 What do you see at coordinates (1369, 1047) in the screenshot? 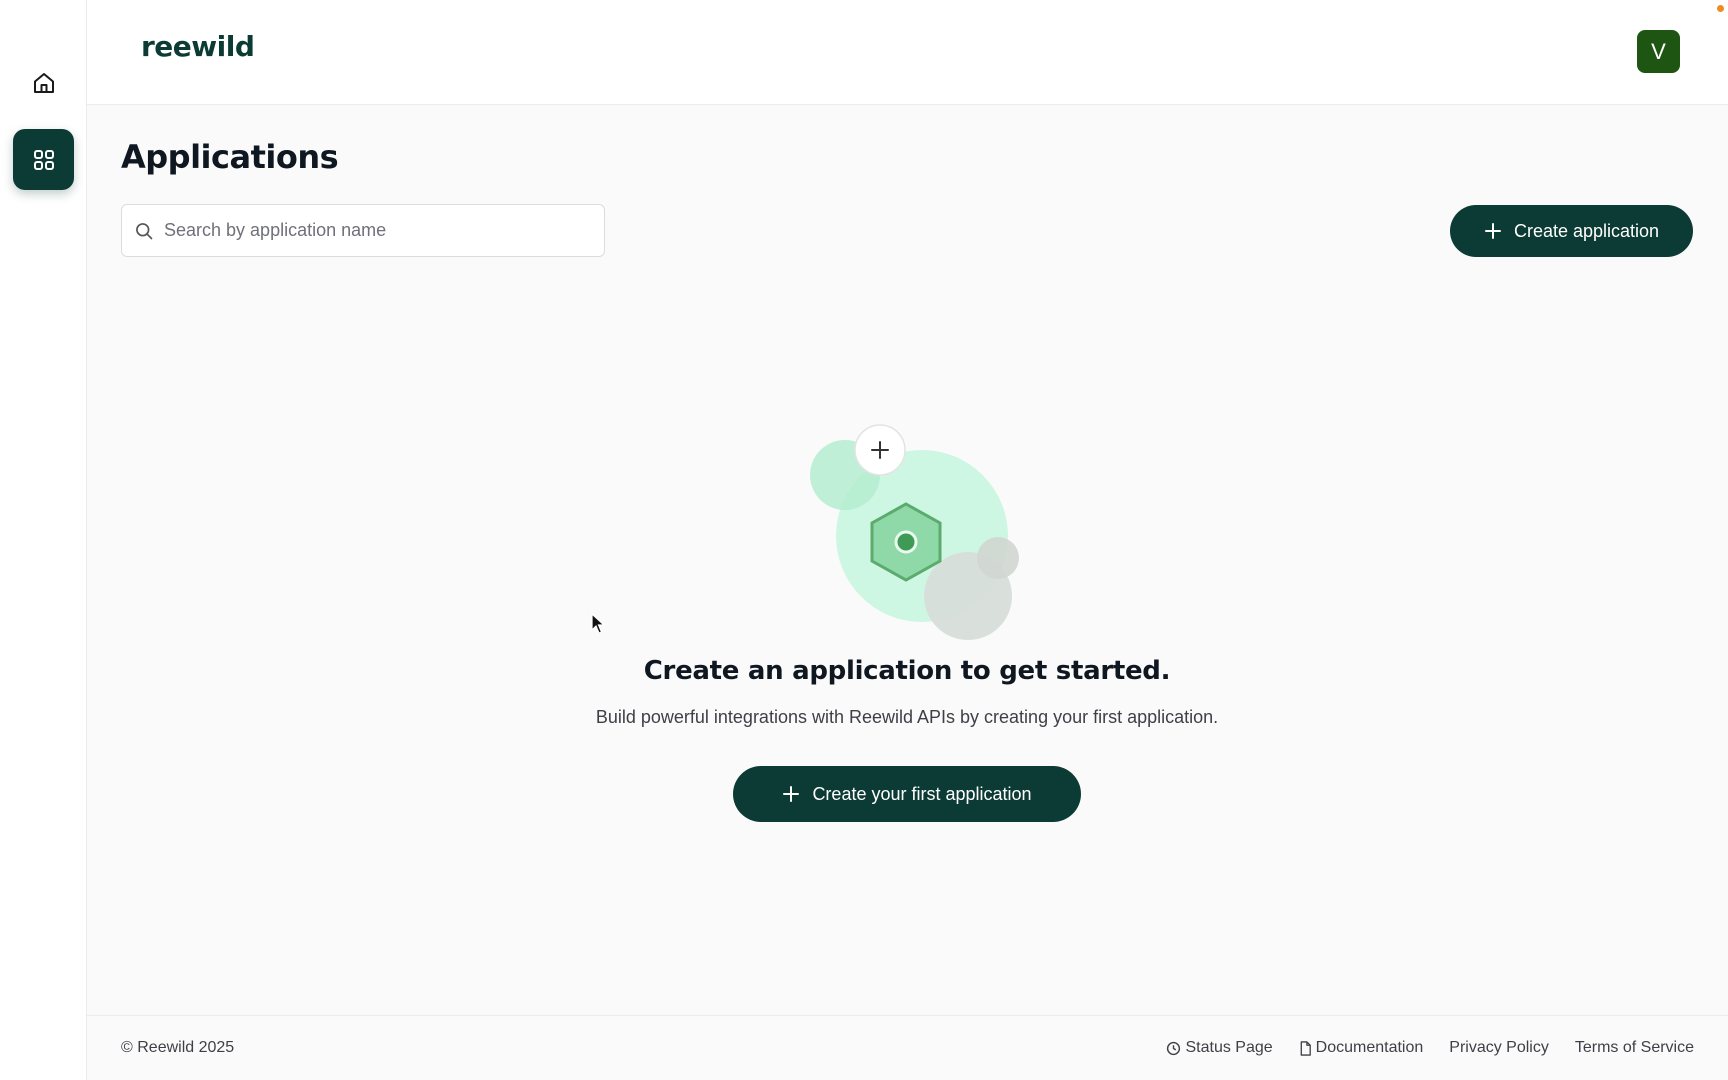
I see `documentation-label: Documentation` at bounding box center [1369, 1047].